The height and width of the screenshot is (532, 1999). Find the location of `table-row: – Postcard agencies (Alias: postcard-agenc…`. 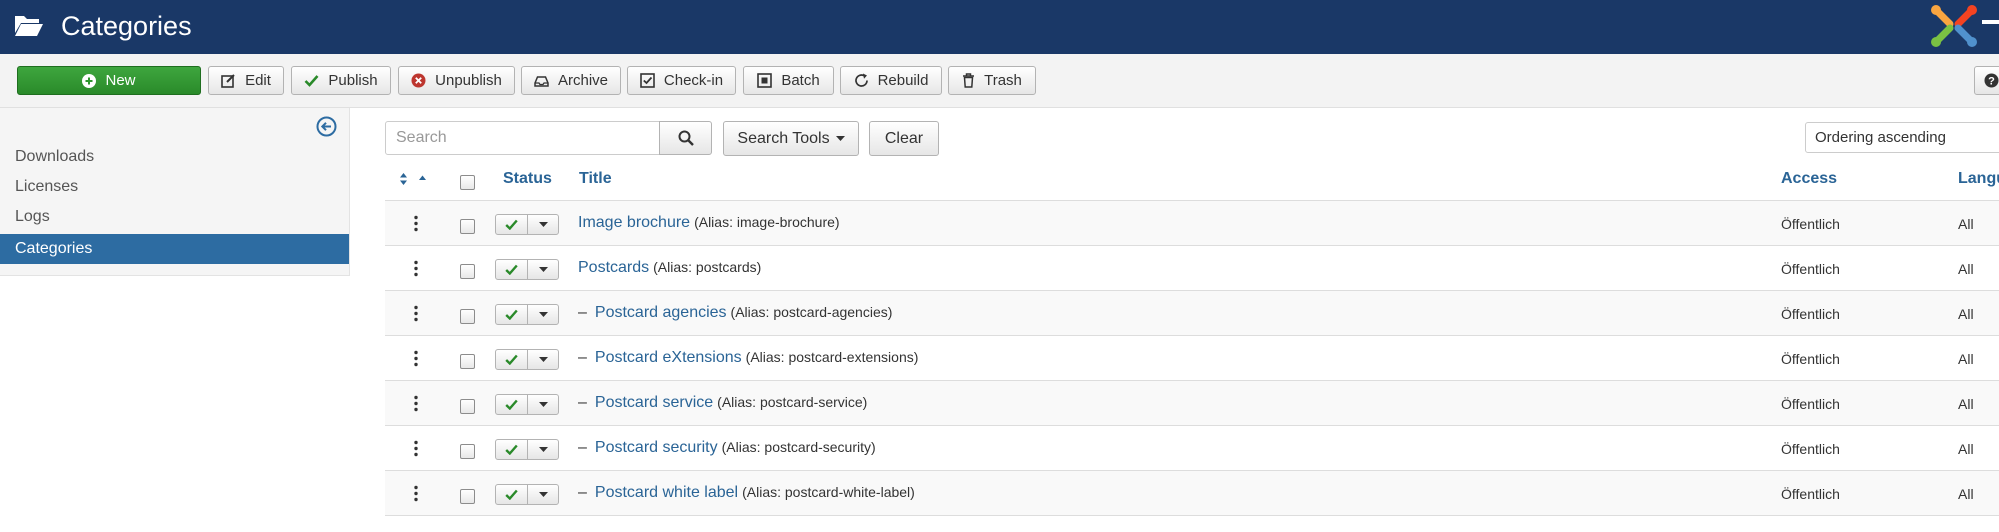

table-row: – Postcard agencies (Alias: postcard-agenc… is located at coordinates (1192, 313).